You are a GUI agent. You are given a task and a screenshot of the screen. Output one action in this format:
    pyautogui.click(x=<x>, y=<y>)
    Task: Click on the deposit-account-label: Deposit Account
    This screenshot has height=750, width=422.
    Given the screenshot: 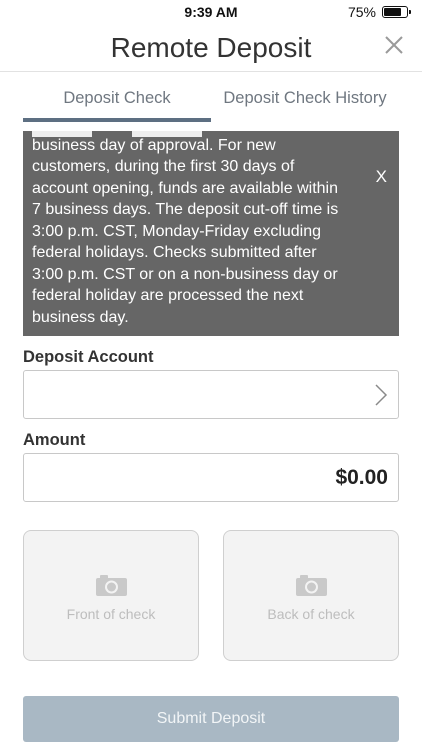 What is the action you would take?
    pyautogui.click(x=88, y=357)
    